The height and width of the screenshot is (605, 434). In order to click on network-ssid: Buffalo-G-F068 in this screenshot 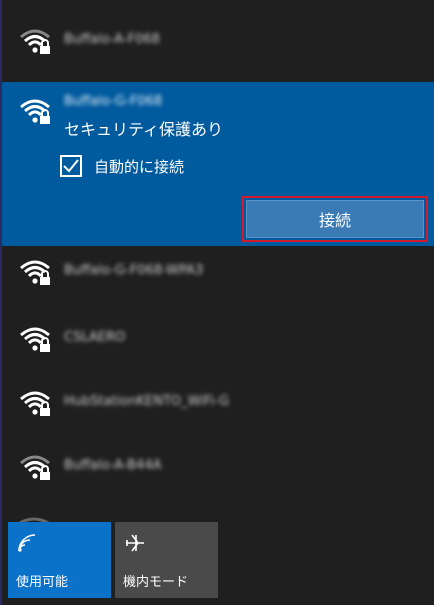, I will do `click(113, 101)`.